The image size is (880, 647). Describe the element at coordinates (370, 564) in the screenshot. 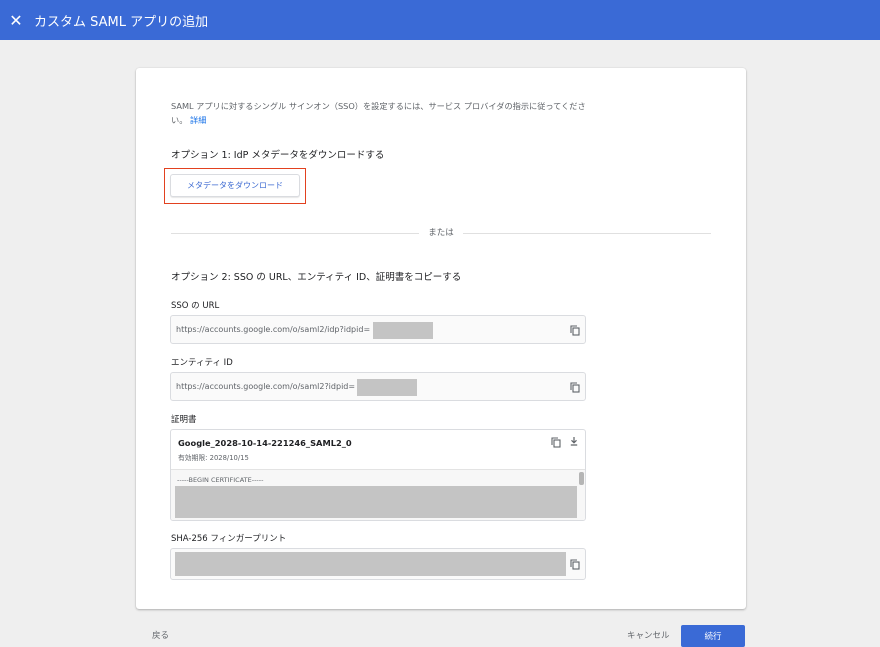

I see `redacted-fingerprint` at that location.